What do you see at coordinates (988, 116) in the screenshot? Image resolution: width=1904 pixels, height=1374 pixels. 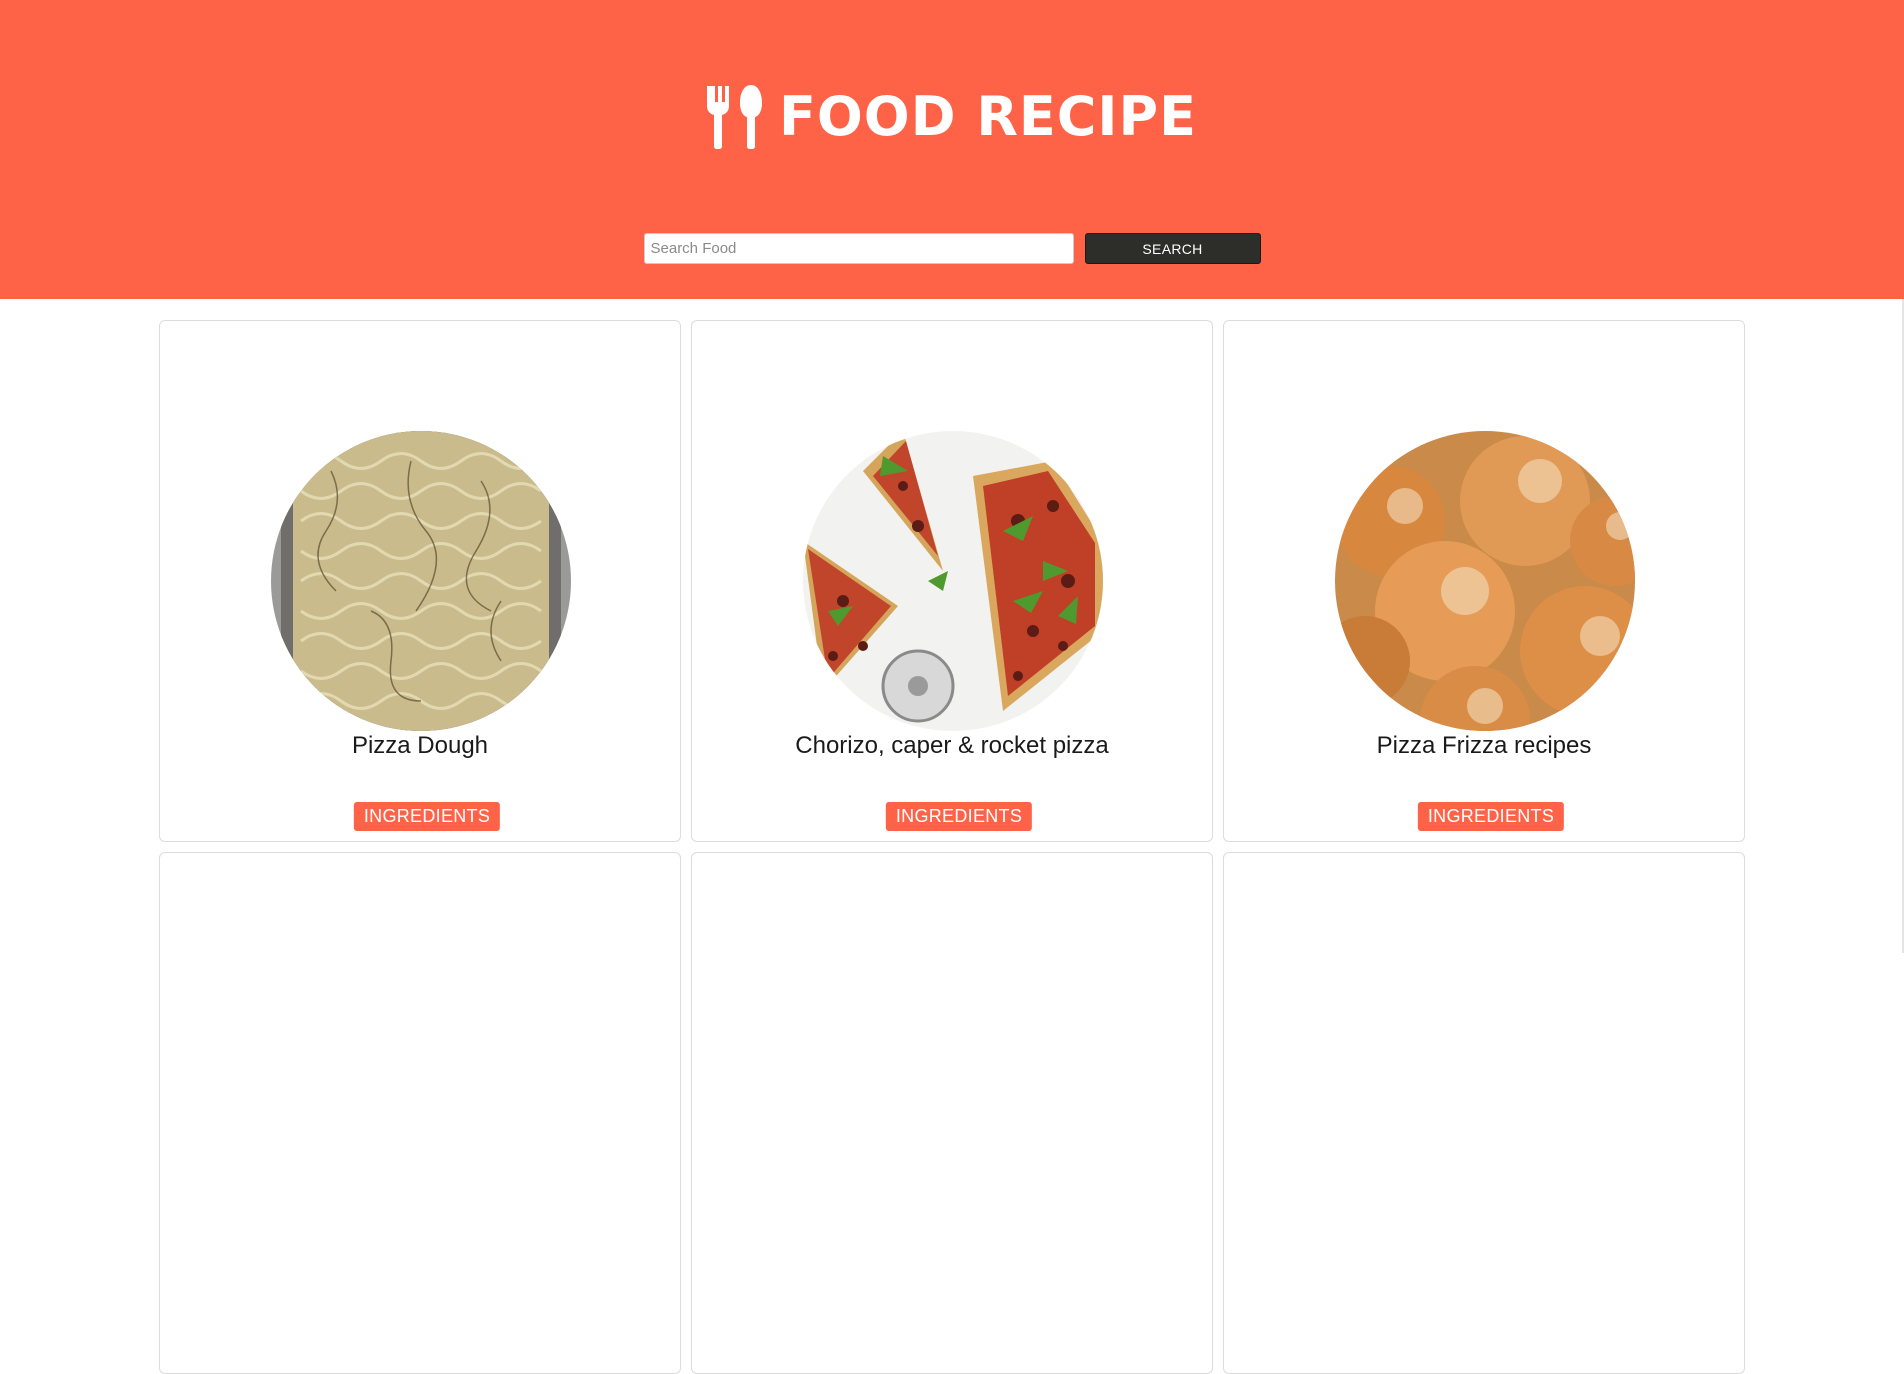 I see `page-title: FOOD RECIPE` at bounding box center [988, 116].